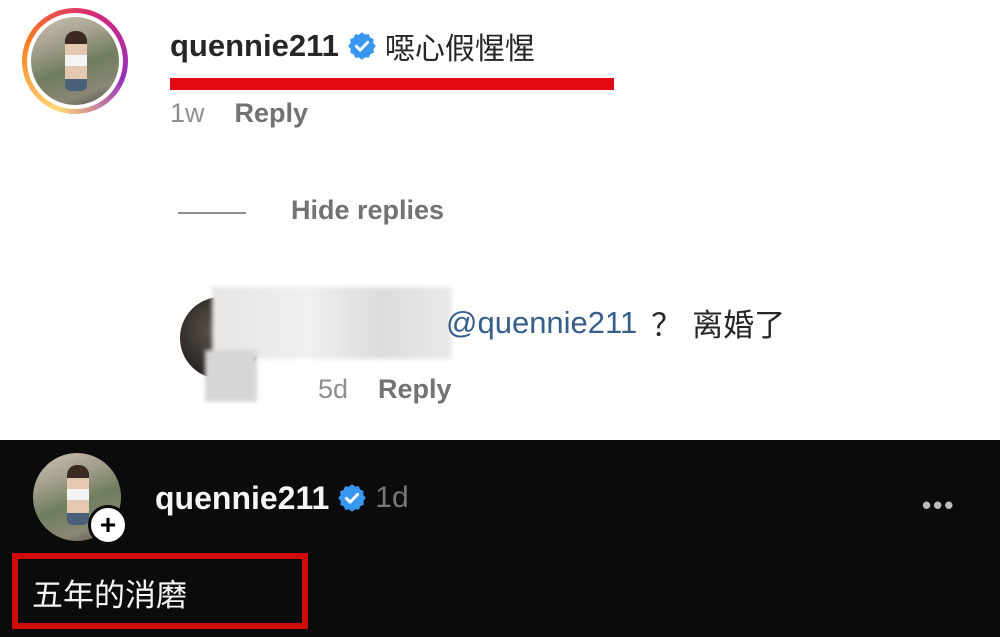  Describe the element at coordinates (231, 376) in the screenshot. I see `blurred-region` at that location.